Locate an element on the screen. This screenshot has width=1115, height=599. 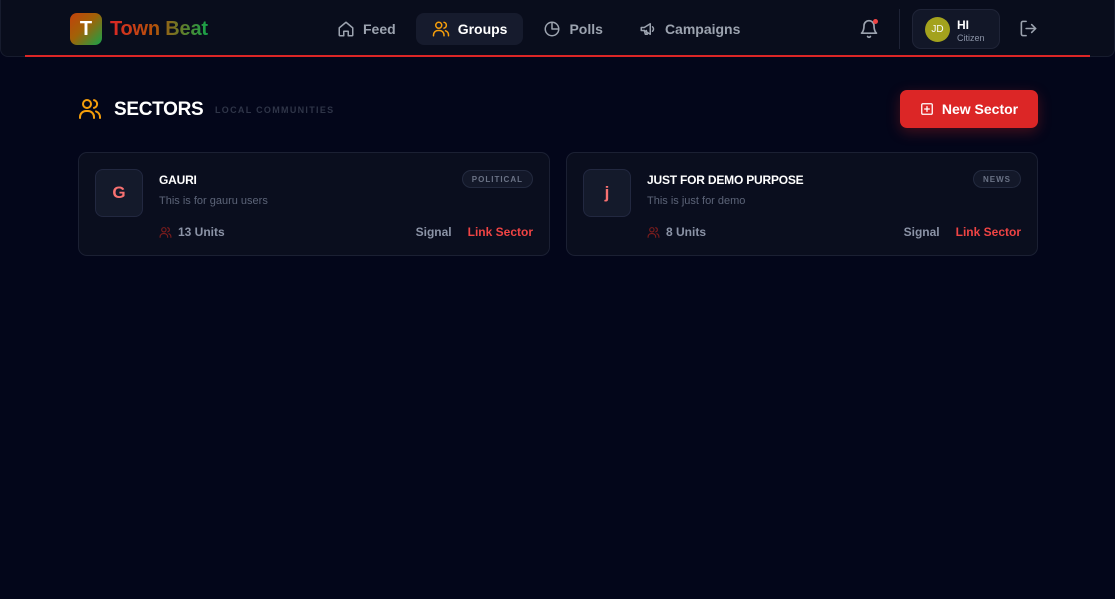
pie-chart-icon is located at coordinates (552, 29).